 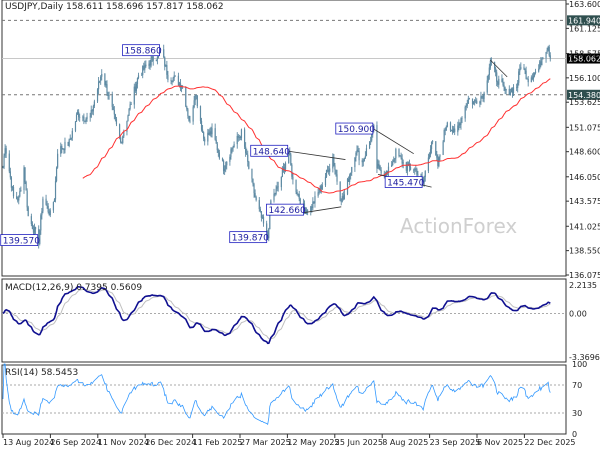 What do you see at coordinates (28, 442) in the screenshot?
I see `date-tick-label: 13 Aug 2024` at bounding box center [28, 442].